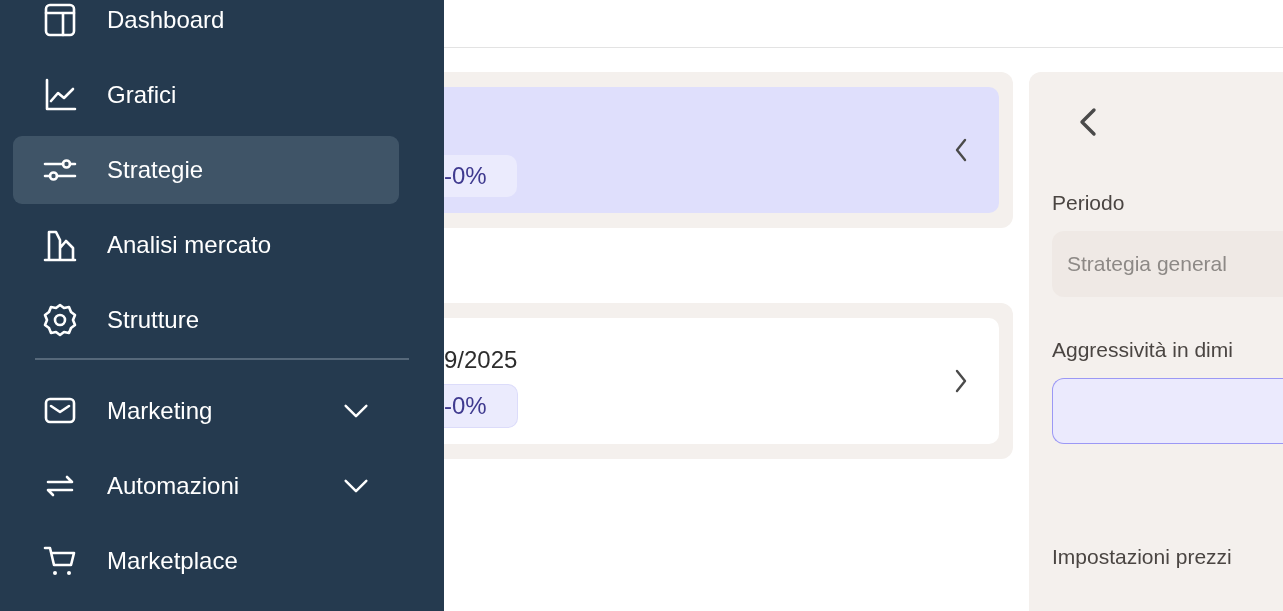  What do you see at coordinates (206, 320) in the screenshot?
I see `sidebar-item: Strutture` at bounding box center [206, 320].